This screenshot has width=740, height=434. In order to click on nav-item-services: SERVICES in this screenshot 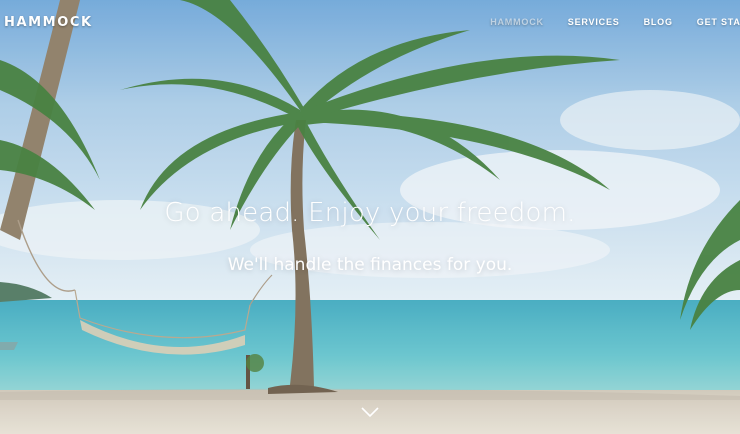, I will do `click(594, 22)`.